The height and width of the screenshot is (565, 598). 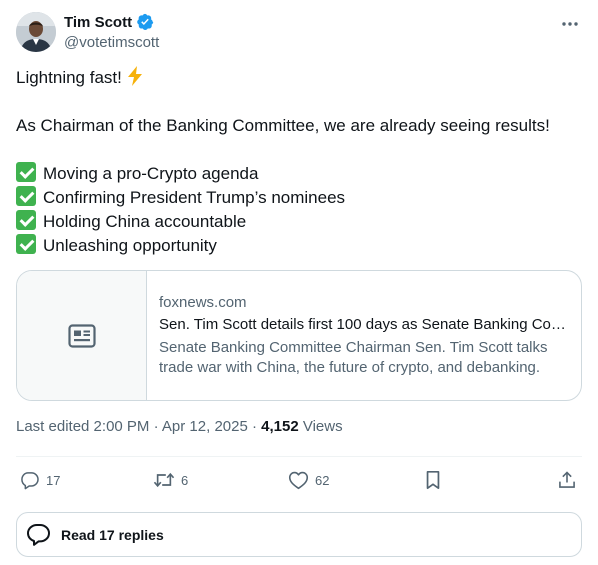 I want to click on bookmark-icon, so click(x=433, y=480).